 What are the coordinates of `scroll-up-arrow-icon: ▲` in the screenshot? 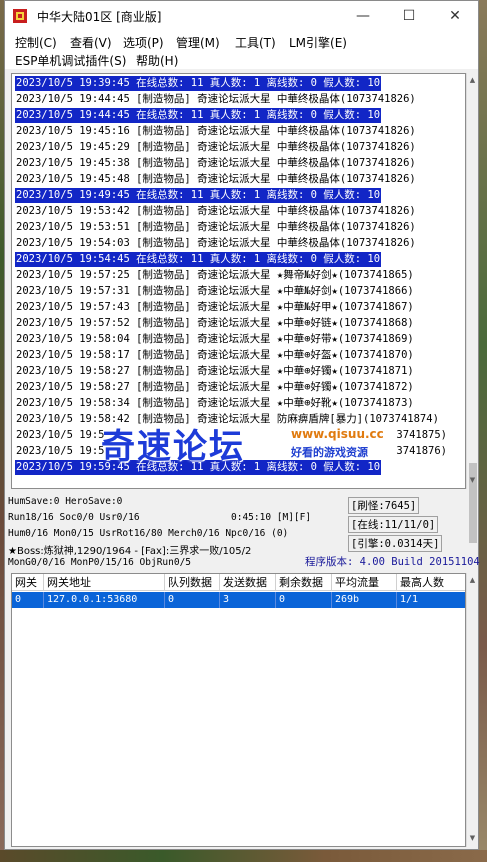 It's located at (472, 80).